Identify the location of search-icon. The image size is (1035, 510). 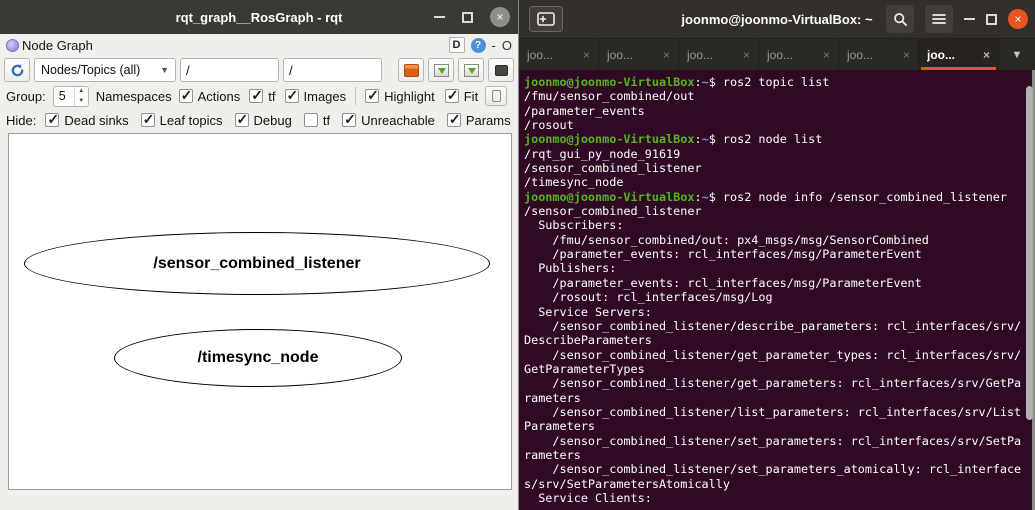
(900, 19).